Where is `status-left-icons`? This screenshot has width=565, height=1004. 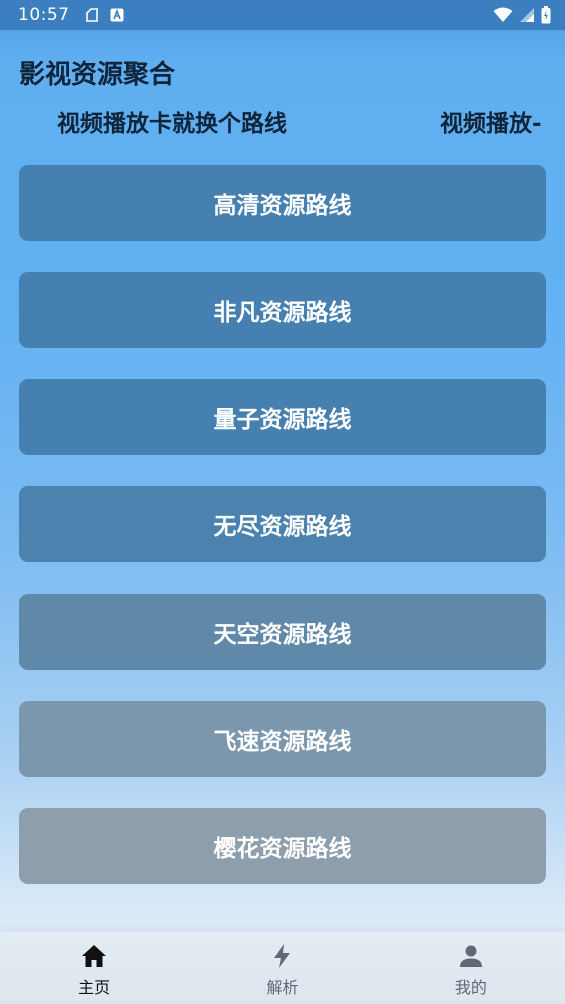 status-left-icons is located at coordinates (104, 15).